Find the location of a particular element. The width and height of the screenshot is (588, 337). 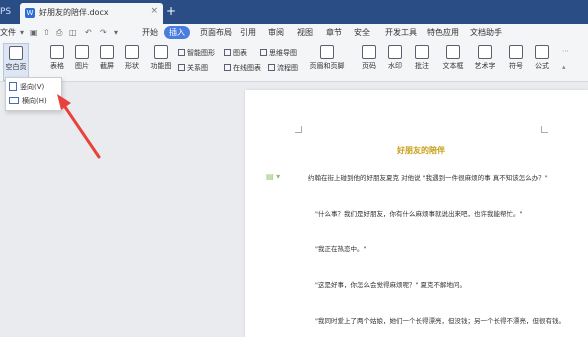

arrow-shaft is located at coordinates (81, 130).